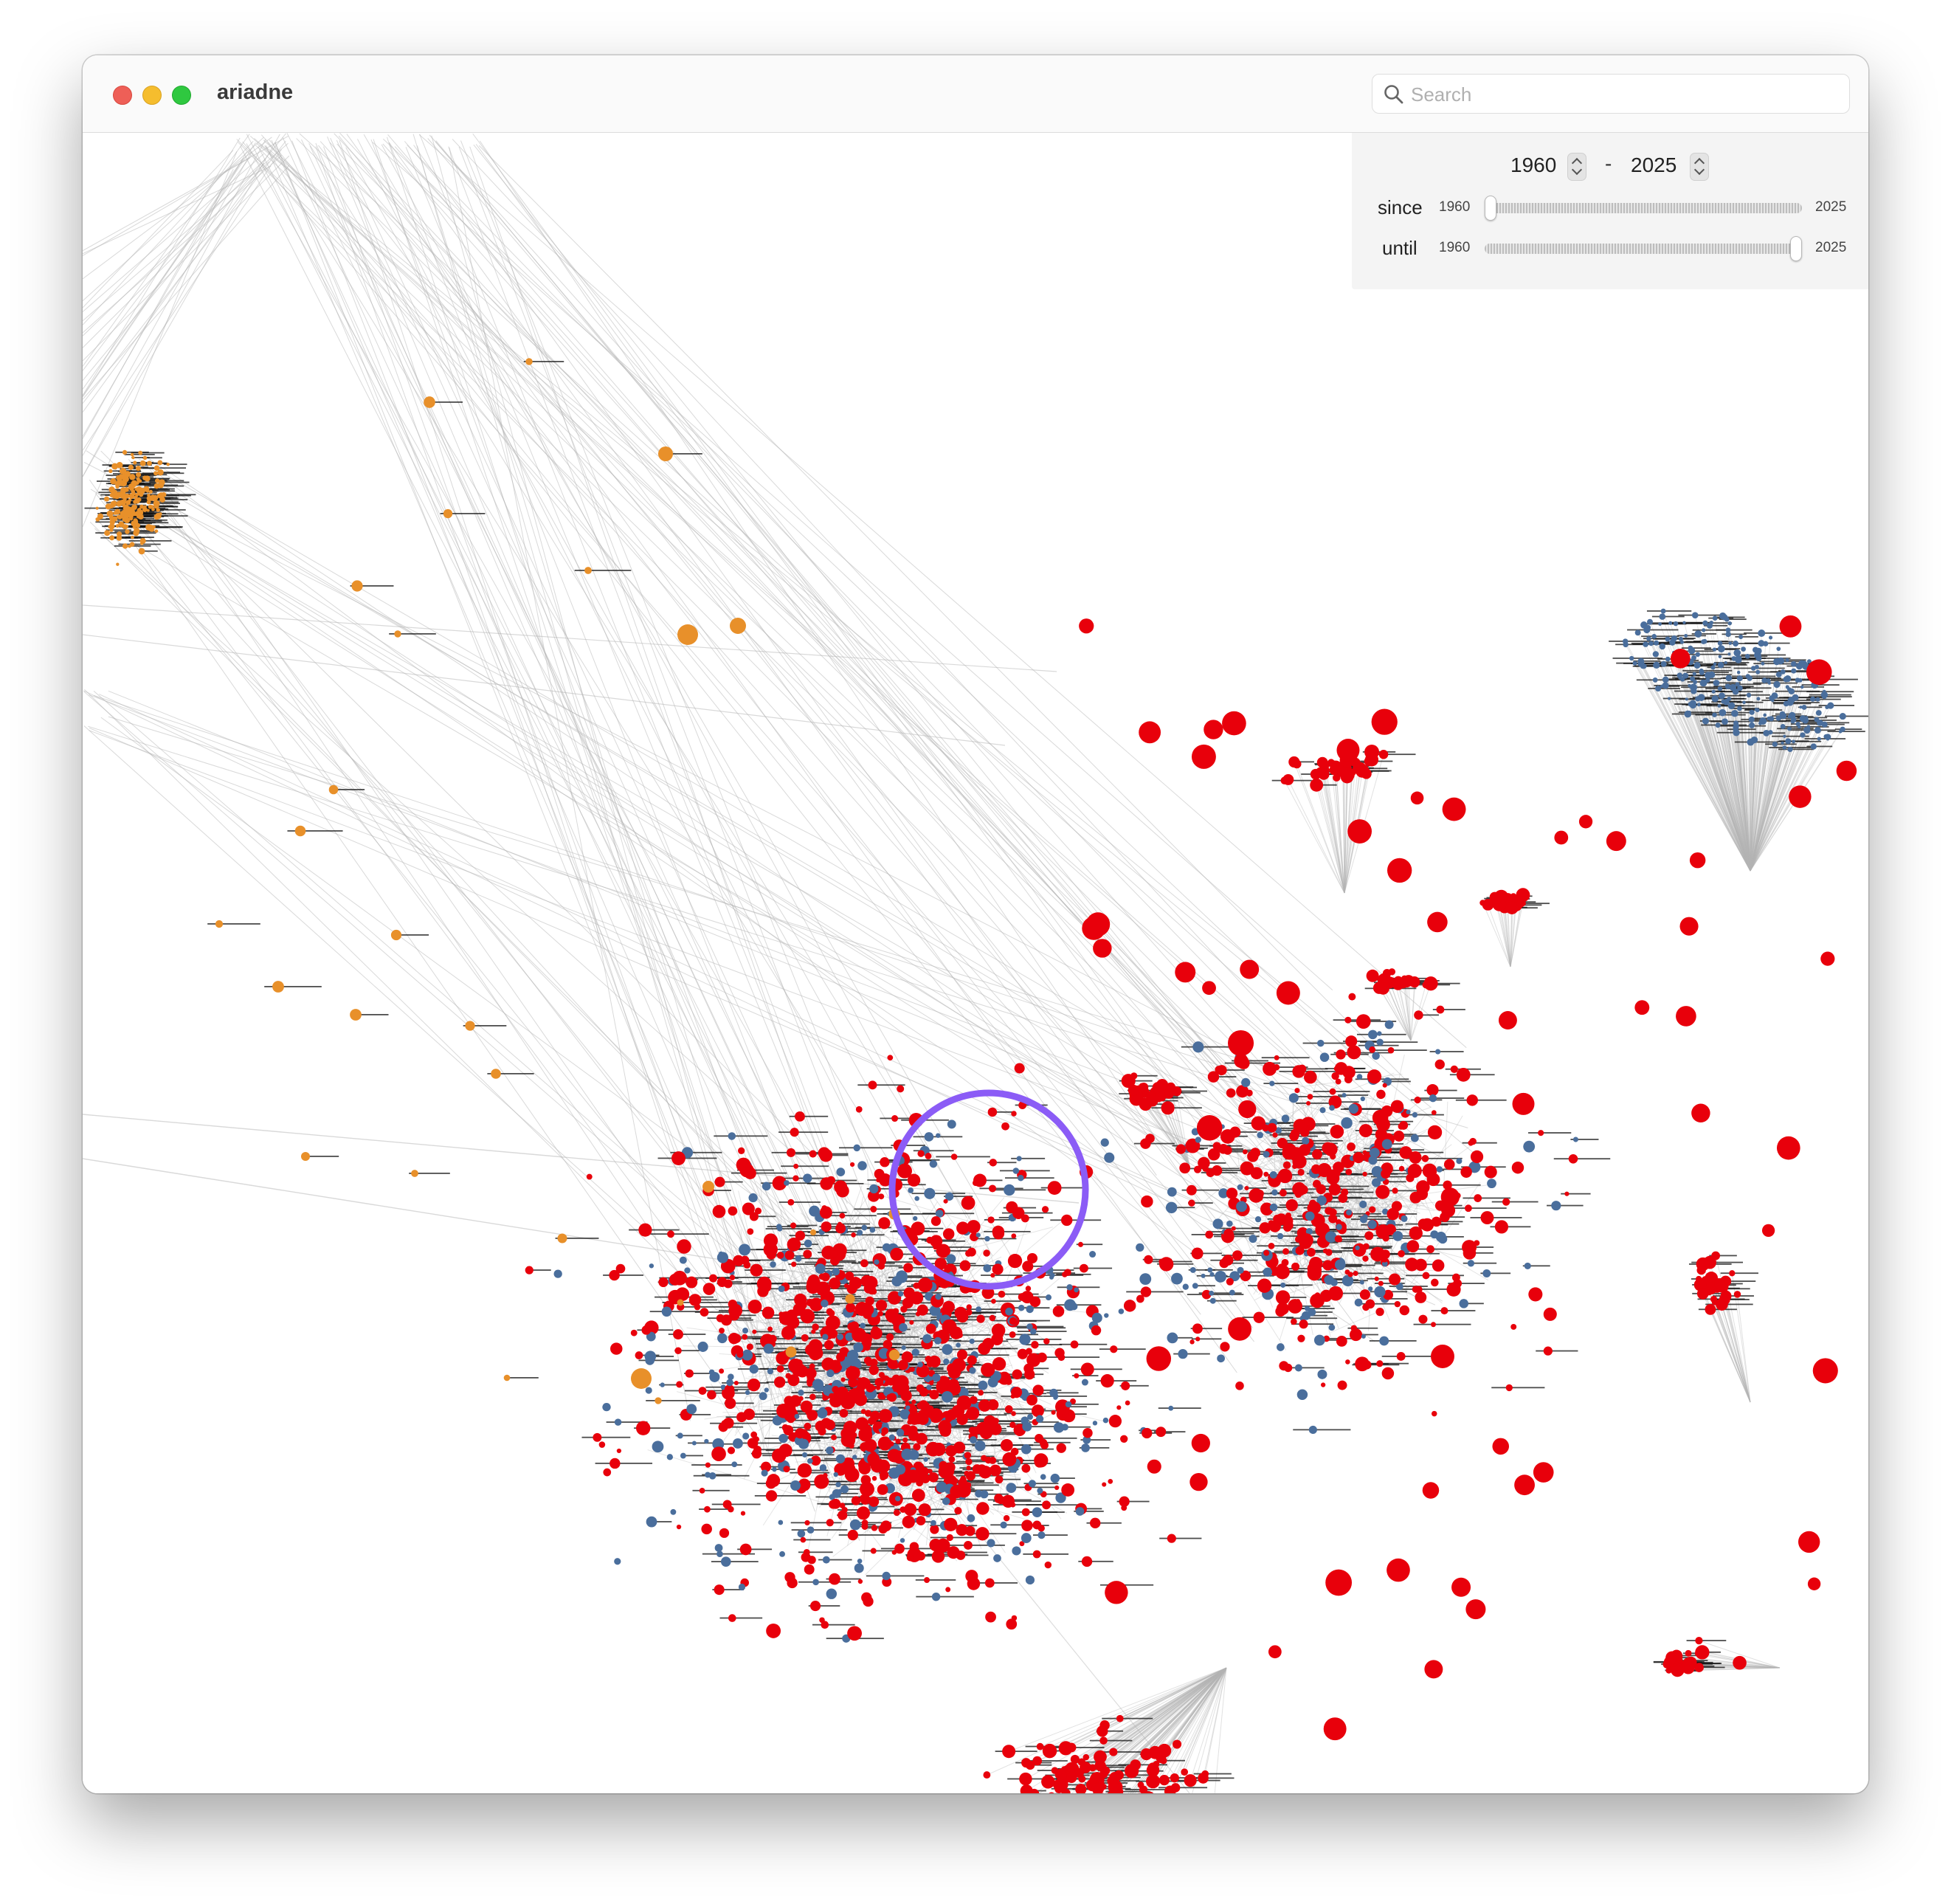 This screenshot has height=1904, width=1951. What do you see at coordinates (1624, 95) in the screenshot?
I see `search-input` at bounding box center [1624, 95].